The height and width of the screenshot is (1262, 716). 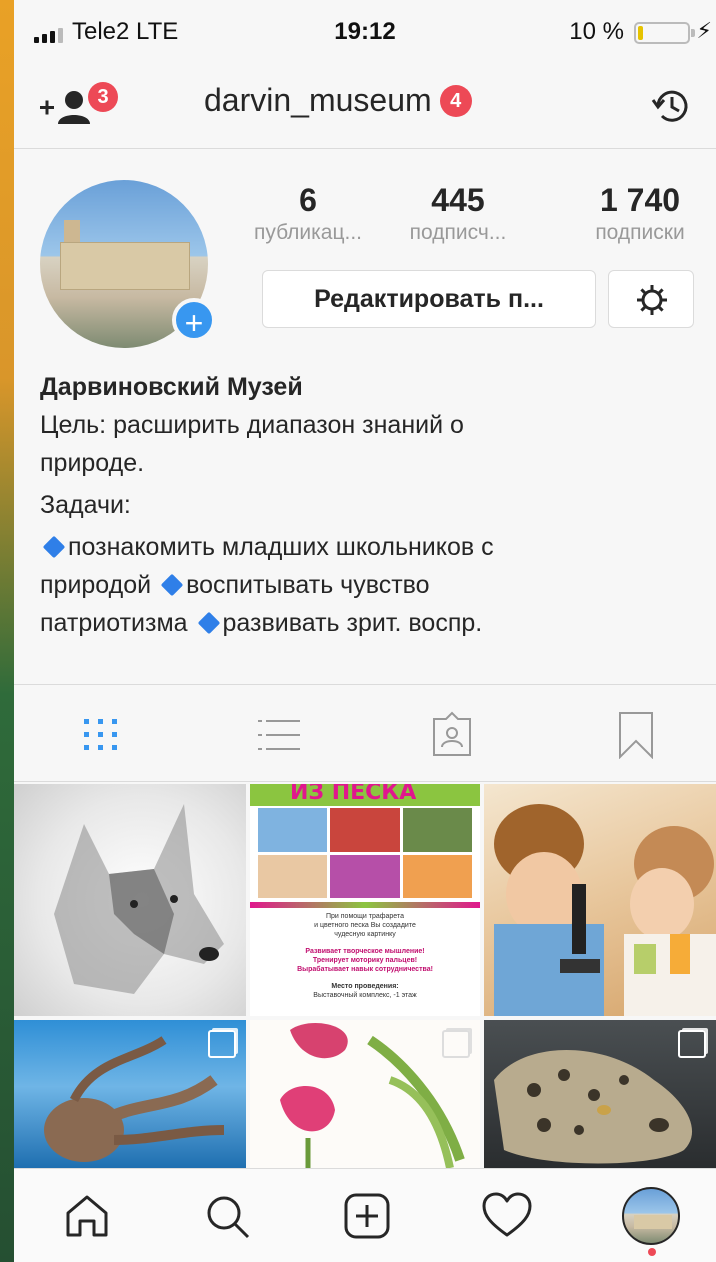 I want to click on children-microscope-image, so click(x=605, y=910).